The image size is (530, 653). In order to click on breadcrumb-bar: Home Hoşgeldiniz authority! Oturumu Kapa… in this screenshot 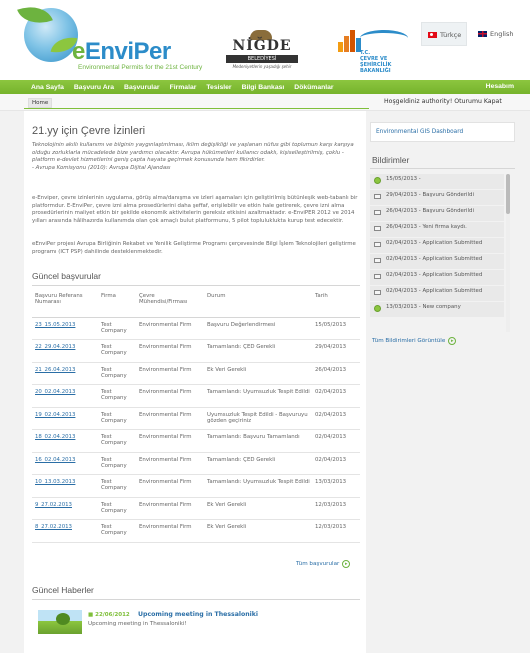, I will do `click(265, 102)`.